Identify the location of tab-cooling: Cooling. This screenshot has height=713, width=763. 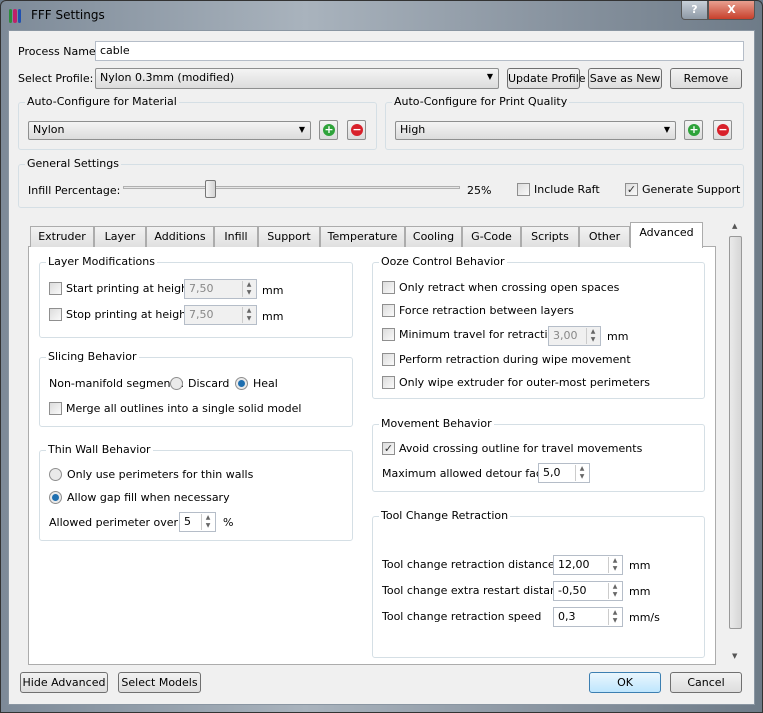
(433, 236).